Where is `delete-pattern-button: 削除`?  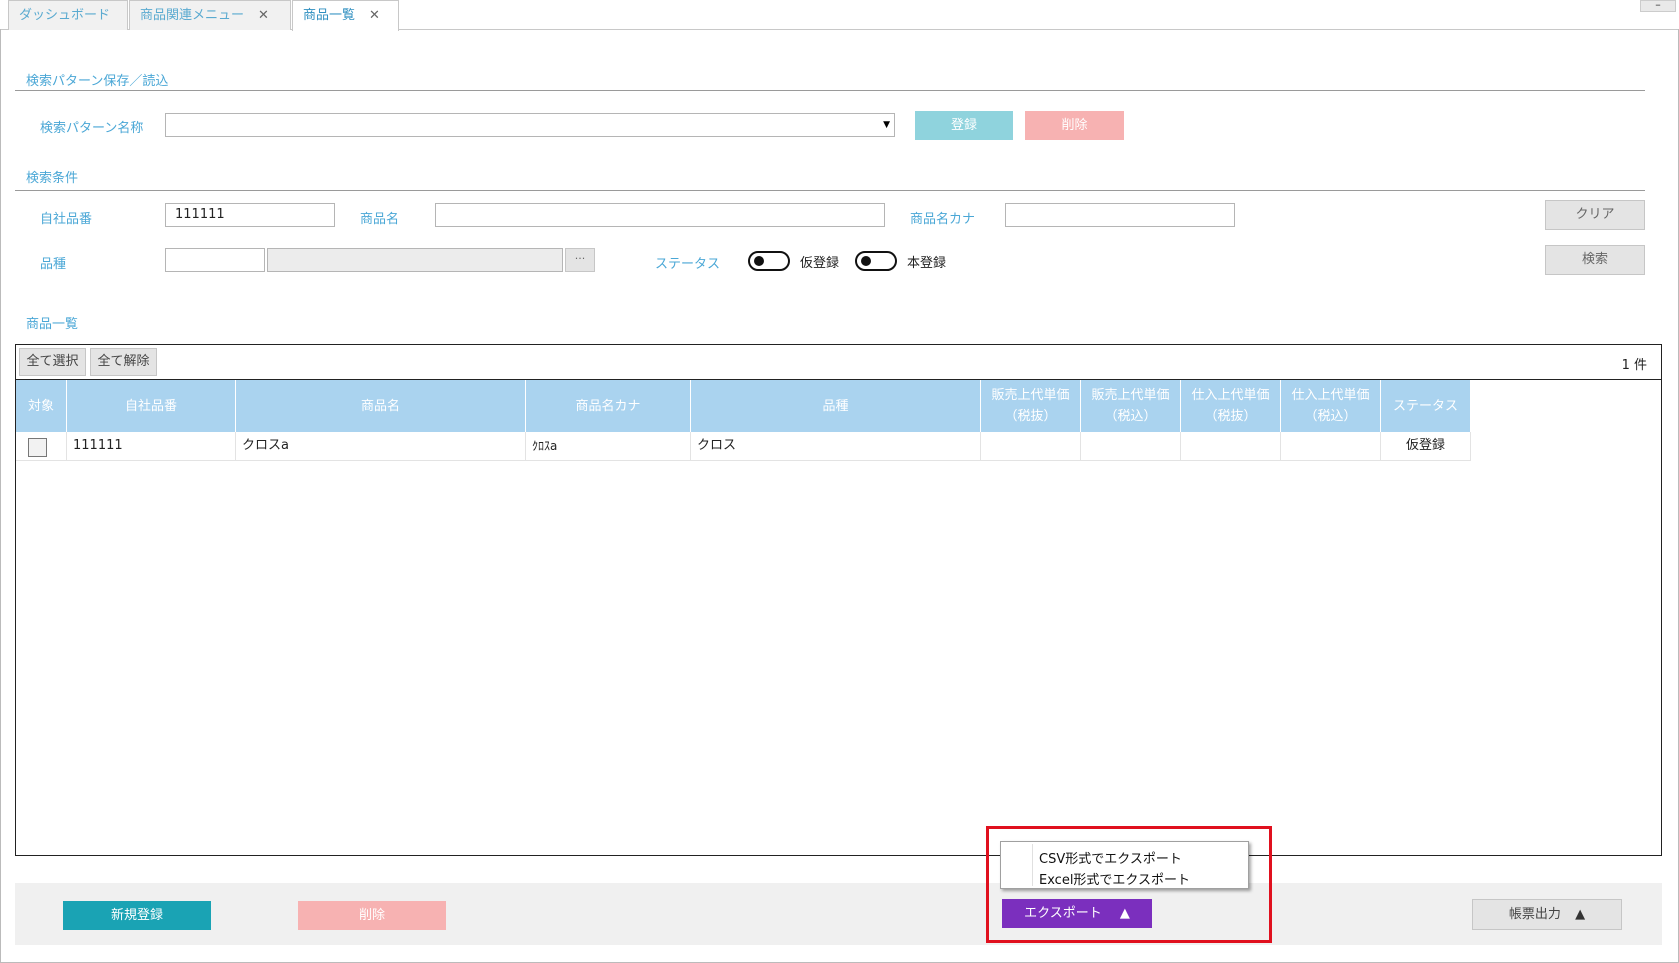
delete-pattern-button: 削除 is located at coordinates (1074, 125).